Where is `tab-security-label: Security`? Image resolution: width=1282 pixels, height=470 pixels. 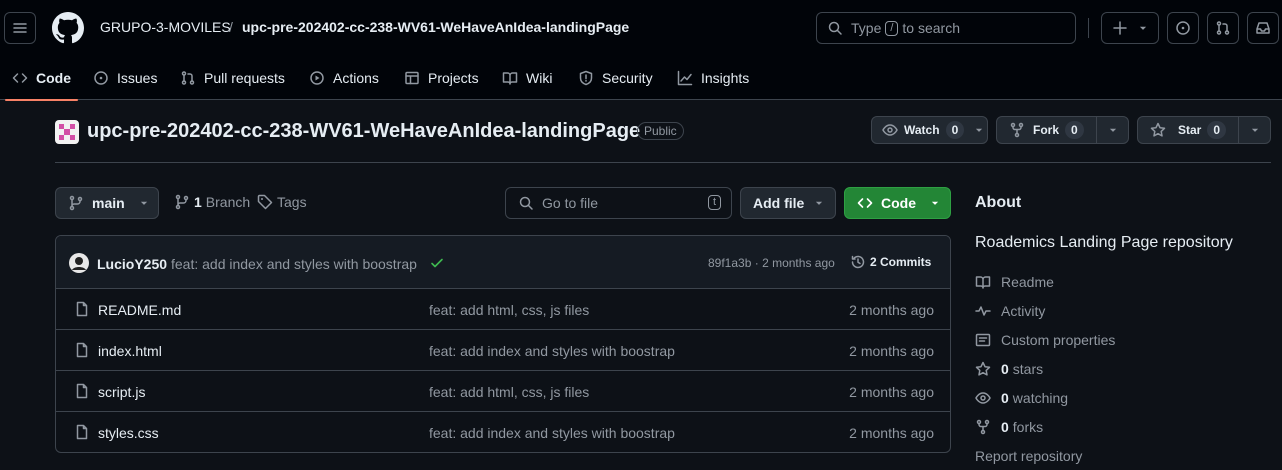
tab-security-label: Security is located at coordinates (627, 78).